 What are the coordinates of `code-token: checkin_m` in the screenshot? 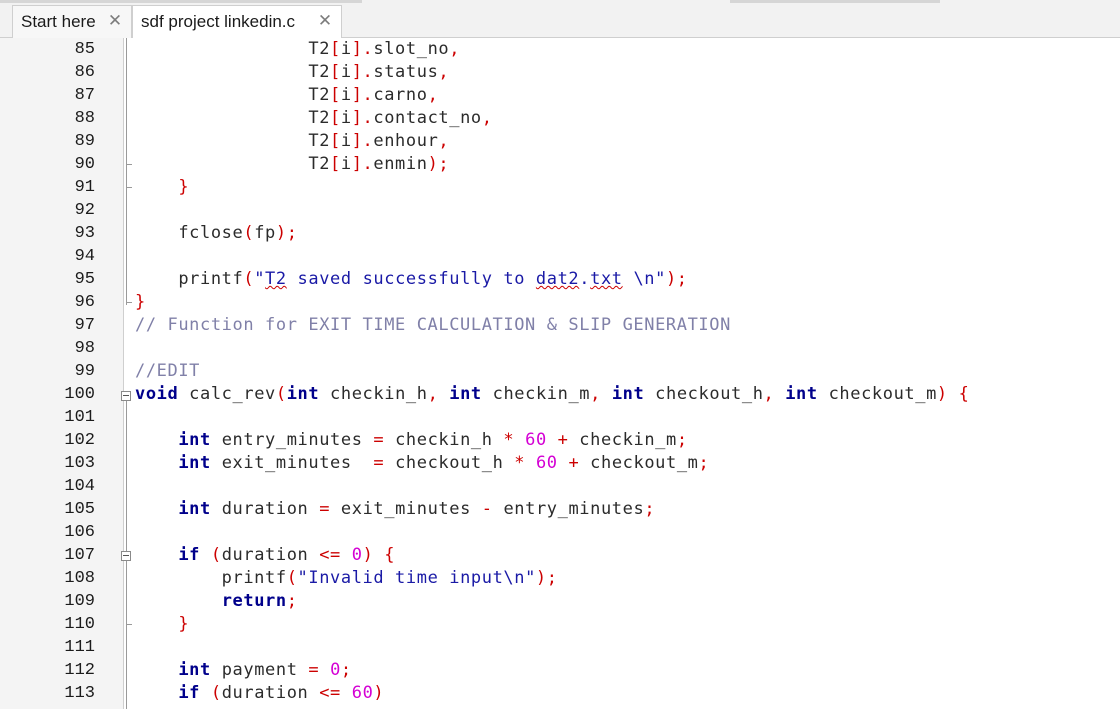 It's located at (536, 394).